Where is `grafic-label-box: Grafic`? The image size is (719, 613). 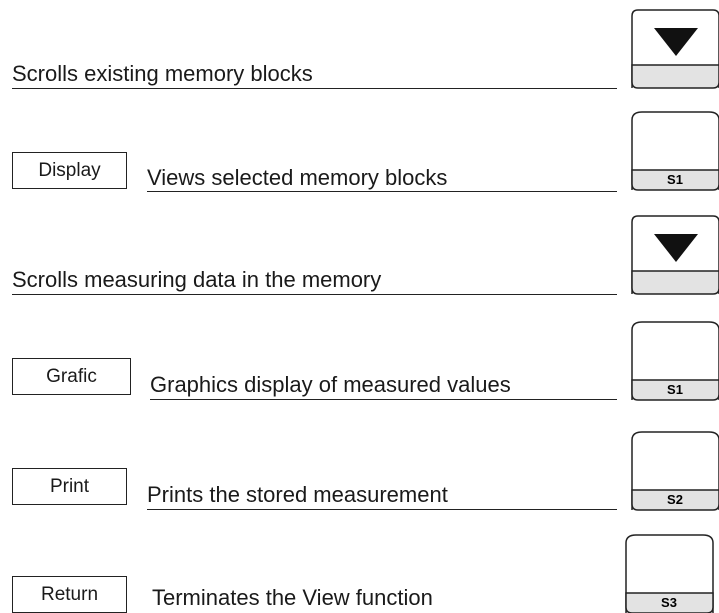
grafic-label-box: Grafic is located at coordinates (71, 376).